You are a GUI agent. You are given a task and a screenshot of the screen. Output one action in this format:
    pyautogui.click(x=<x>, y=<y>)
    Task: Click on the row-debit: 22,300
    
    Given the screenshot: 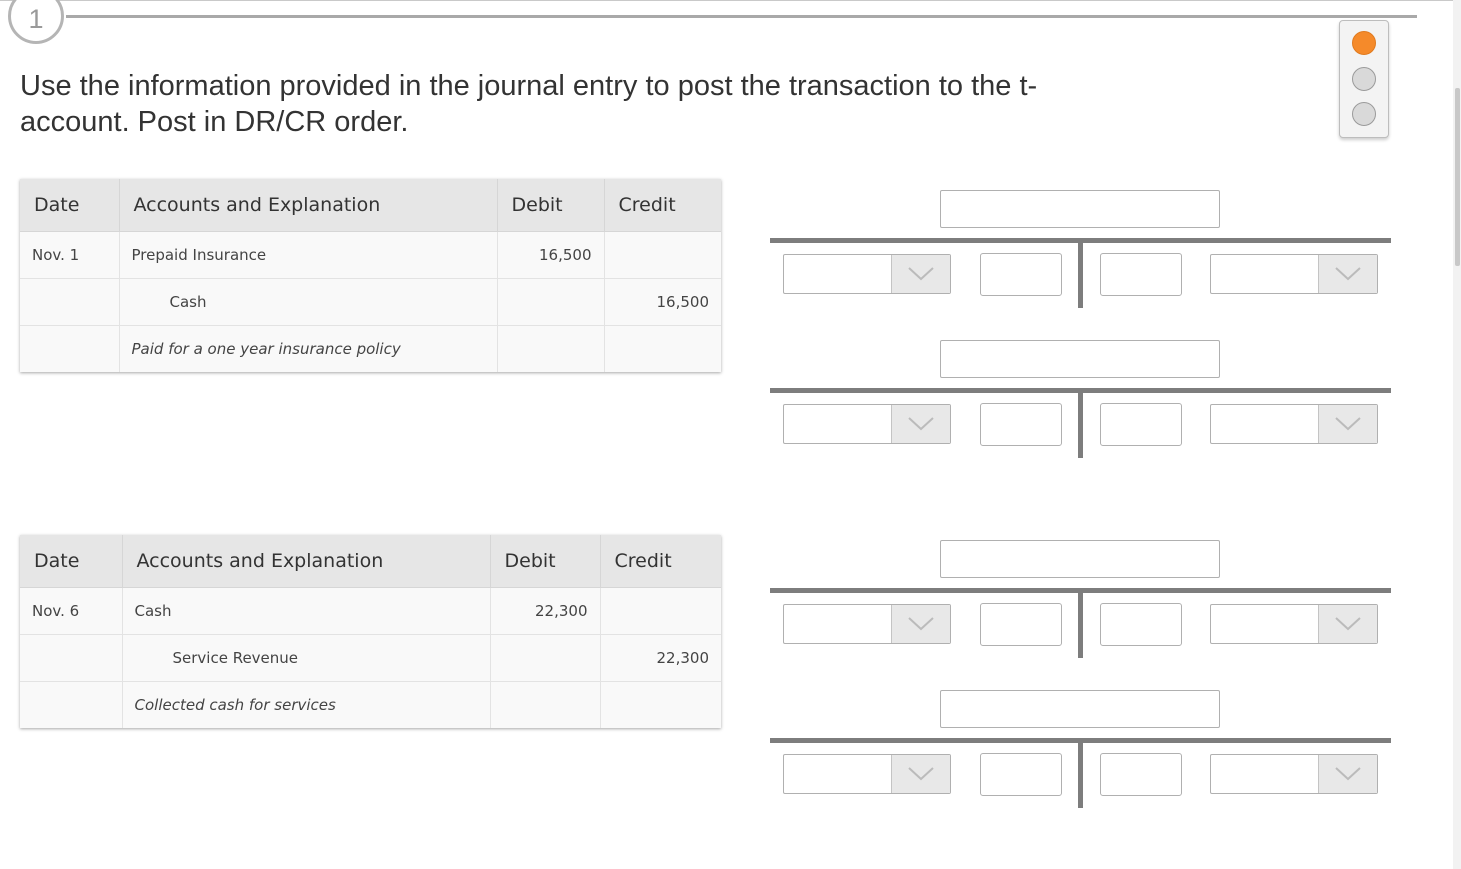 What is the action you would take?
    pyautogui.click(x=545, y=611)
    